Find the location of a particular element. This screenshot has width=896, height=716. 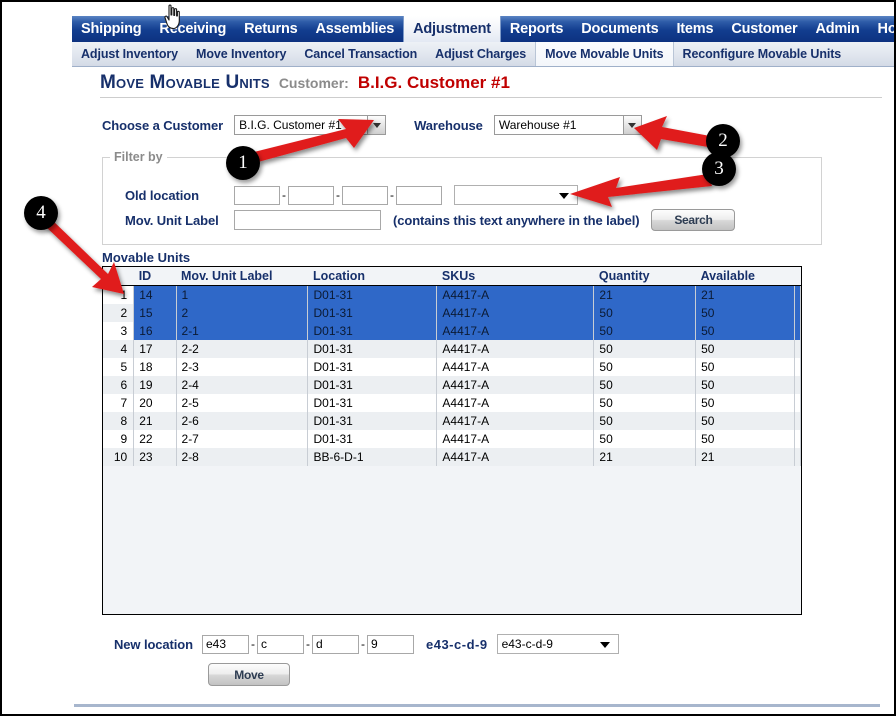

subnav-item-move-movable-units: Move Movable Units is located at coordinates (604, 54).